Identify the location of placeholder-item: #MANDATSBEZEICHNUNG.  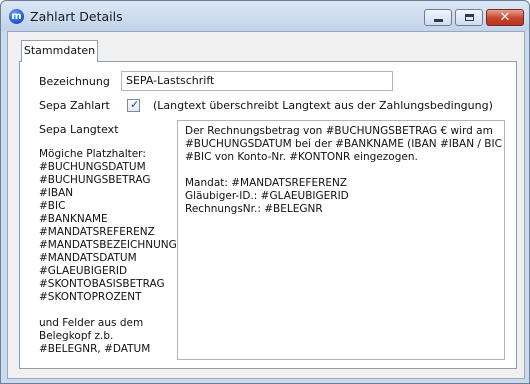
(108, 245).